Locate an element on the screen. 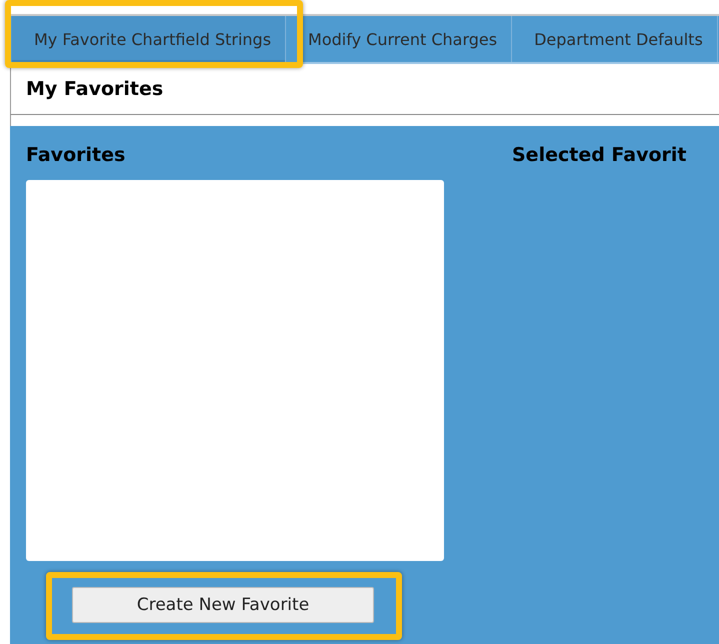 The width and height of the screenshot is (719, 644). page-title: My Favorites is located at coordinates (95, 89).